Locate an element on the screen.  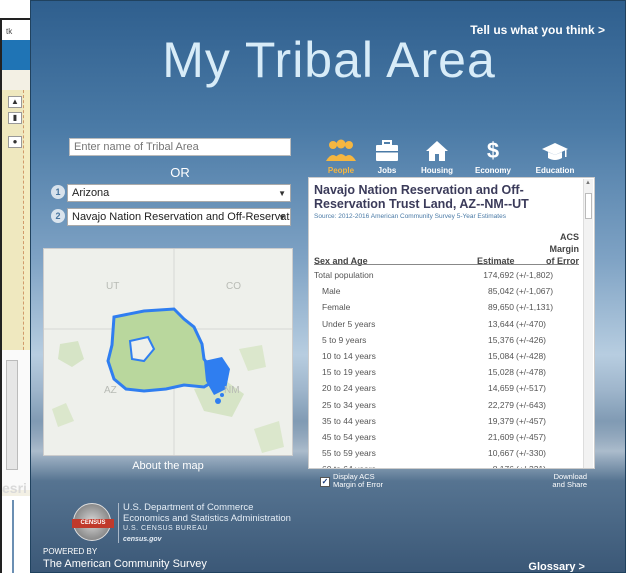
table-row: 25 to 34 years 22,279 (+/-643) is located at coordinates (446, 405).